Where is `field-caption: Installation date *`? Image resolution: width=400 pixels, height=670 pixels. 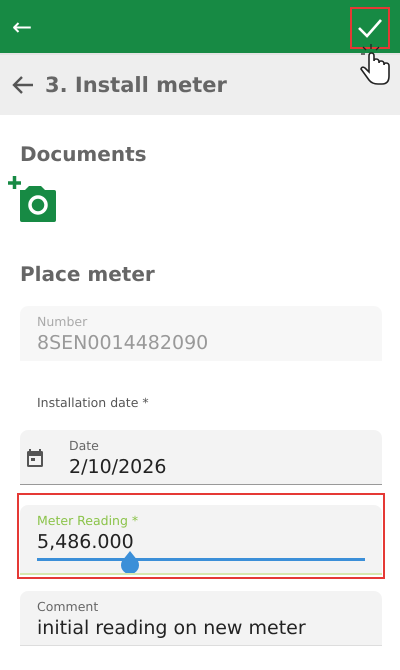 field-caption: Installation date * is located at coordinates (93, 402).